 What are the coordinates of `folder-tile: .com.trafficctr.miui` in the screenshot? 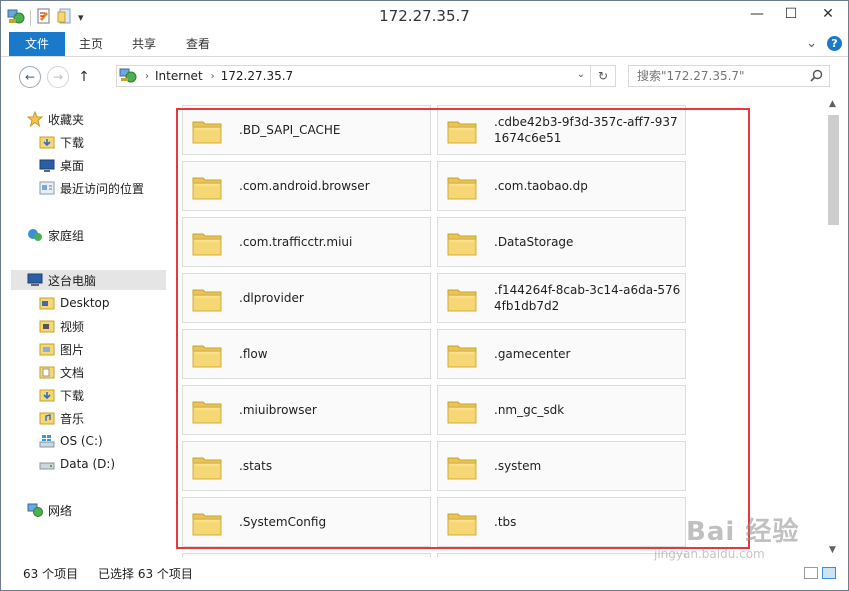 It's located at (306, 242).